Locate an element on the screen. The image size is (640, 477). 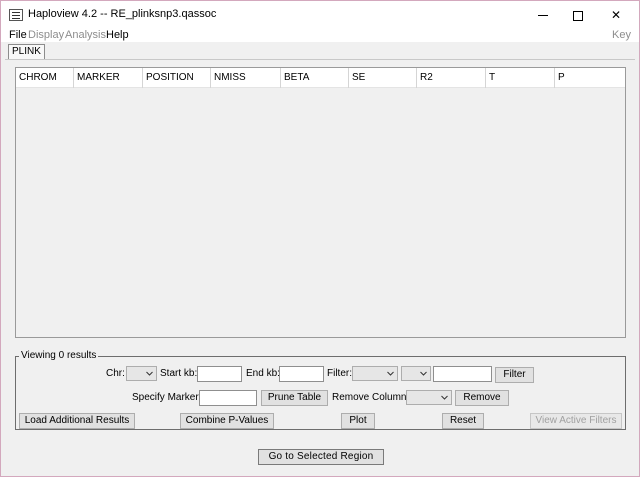
menu-bar: File Display Analysis Help Key is located at coordinates (320, 35).